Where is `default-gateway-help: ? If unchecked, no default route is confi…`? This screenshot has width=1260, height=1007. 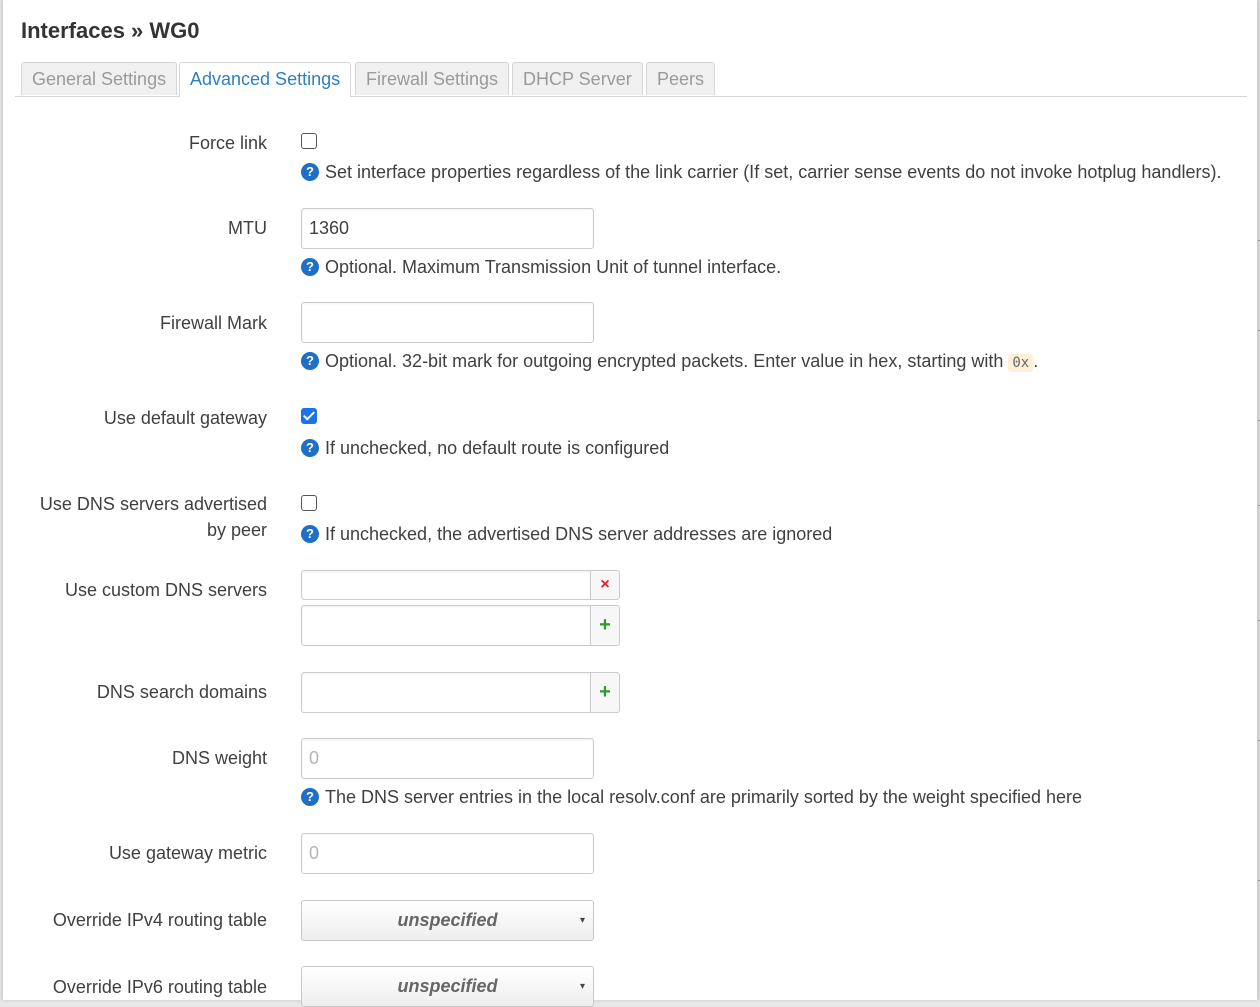
default-gateway-help: ? If unchecked, no default route is confi… is located at coordinates (485, 448).